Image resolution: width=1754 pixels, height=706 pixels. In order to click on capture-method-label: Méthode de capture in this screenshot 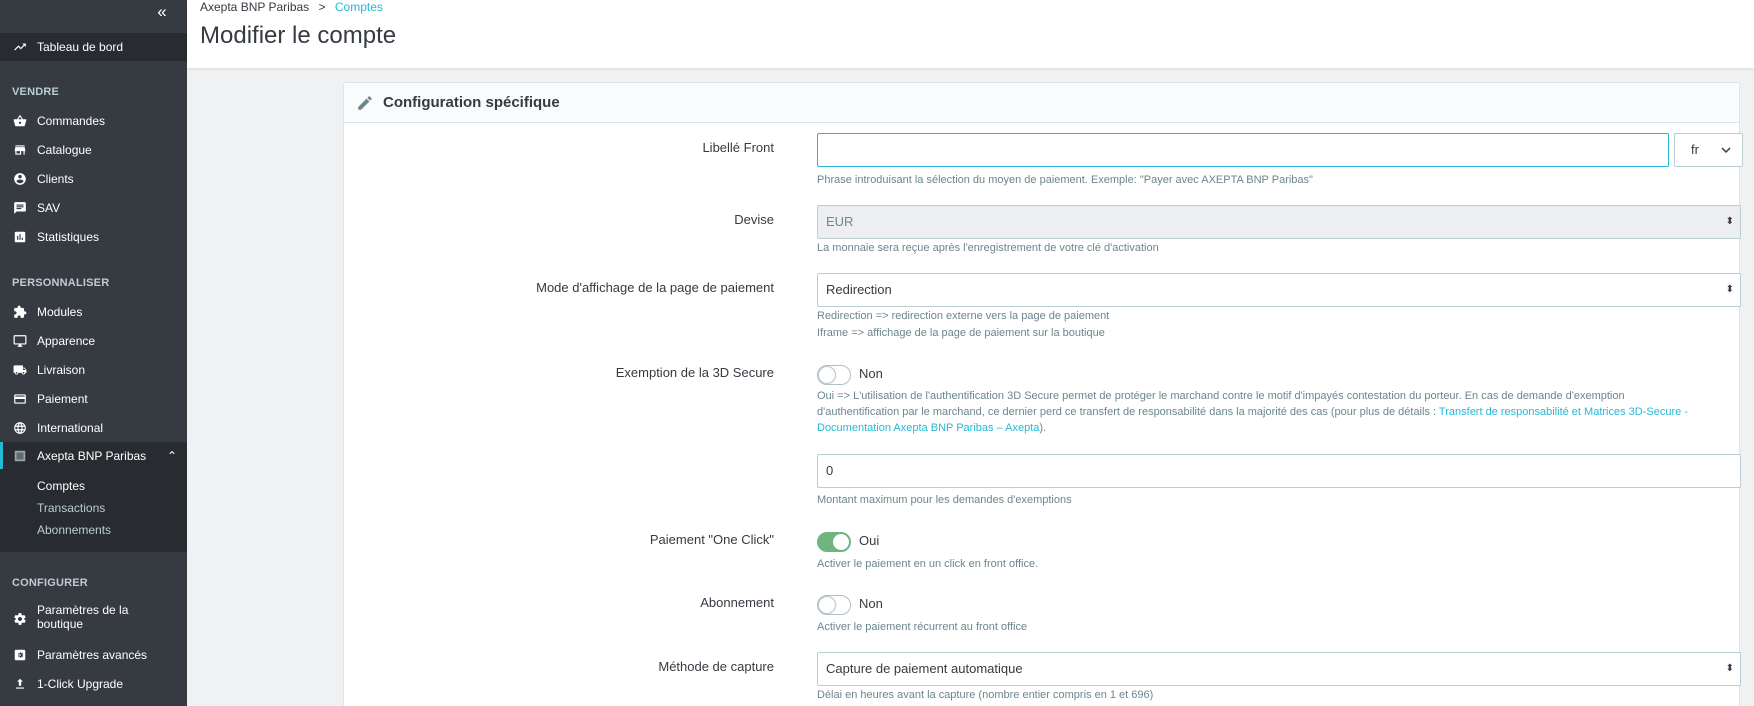, I will do `click(716, 666)`.